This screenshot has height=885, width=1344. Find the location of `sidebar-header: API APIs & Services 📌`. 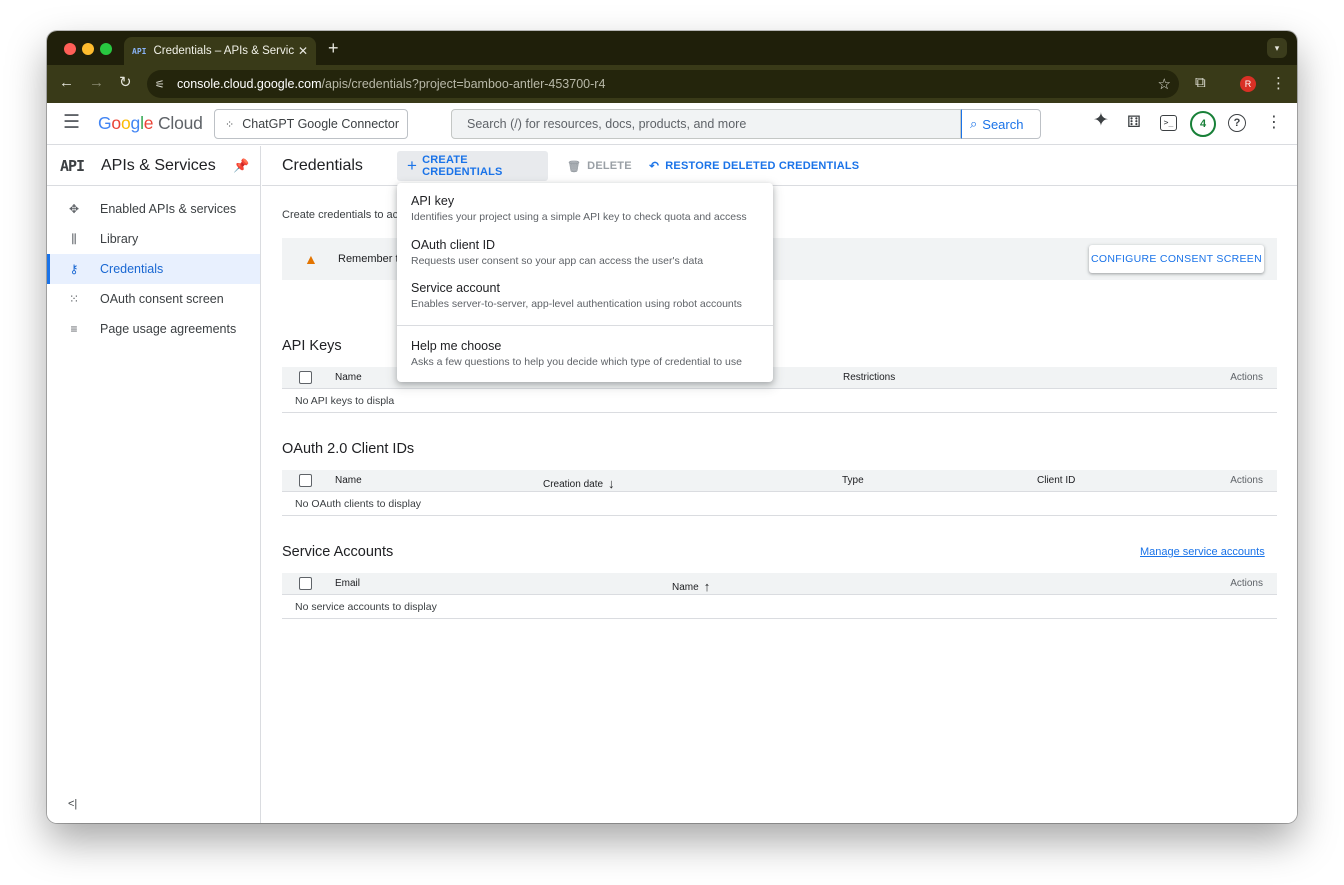

sidebar-header: API APIs & Services 📌 is located at coordinates (153, 166).